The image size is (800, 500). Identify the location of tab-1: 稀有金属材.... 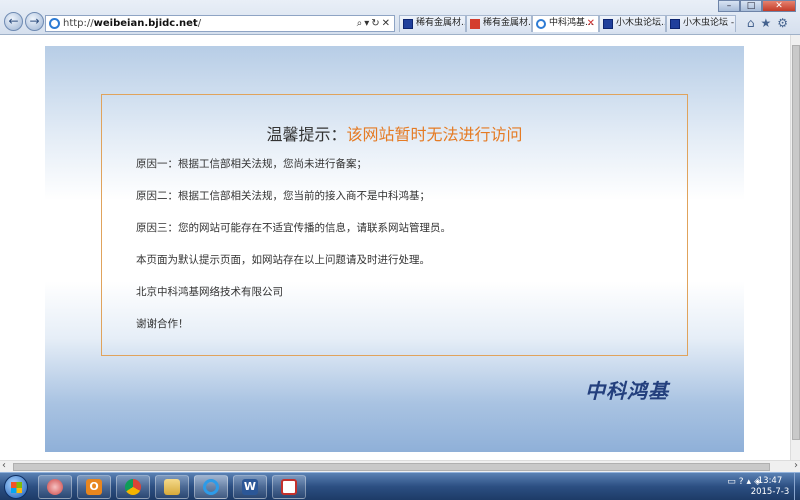
(432, 23).